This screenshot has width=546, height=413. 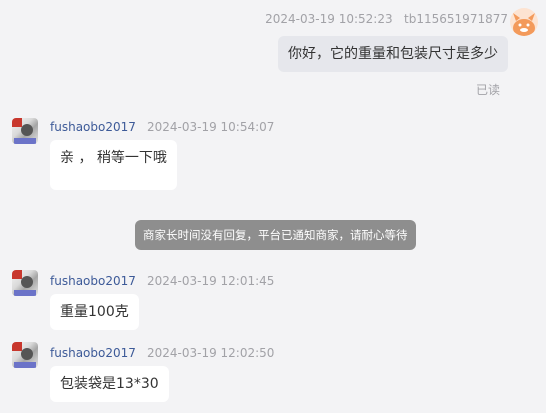 I want to click on seller-message-bubble: 重量100克, so click(x=94, y=312).